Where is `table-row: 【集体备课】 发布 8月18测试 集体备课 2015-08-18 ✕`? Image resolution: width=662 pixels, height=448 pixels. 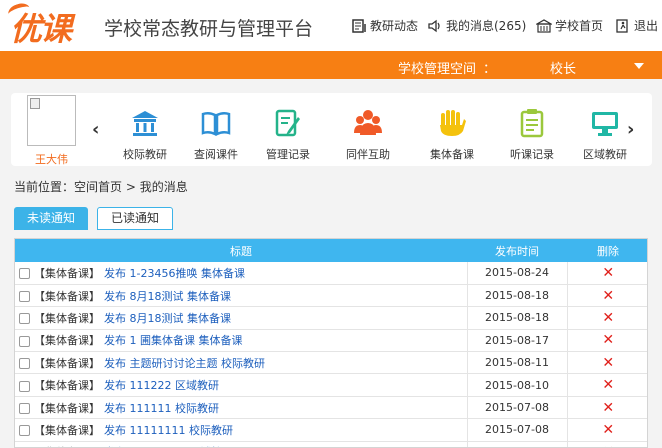 table-row: 【集体备课】 发布 8月18测试 集体备课 2015-08-18 ✕ is located at coordinates (331, 295).